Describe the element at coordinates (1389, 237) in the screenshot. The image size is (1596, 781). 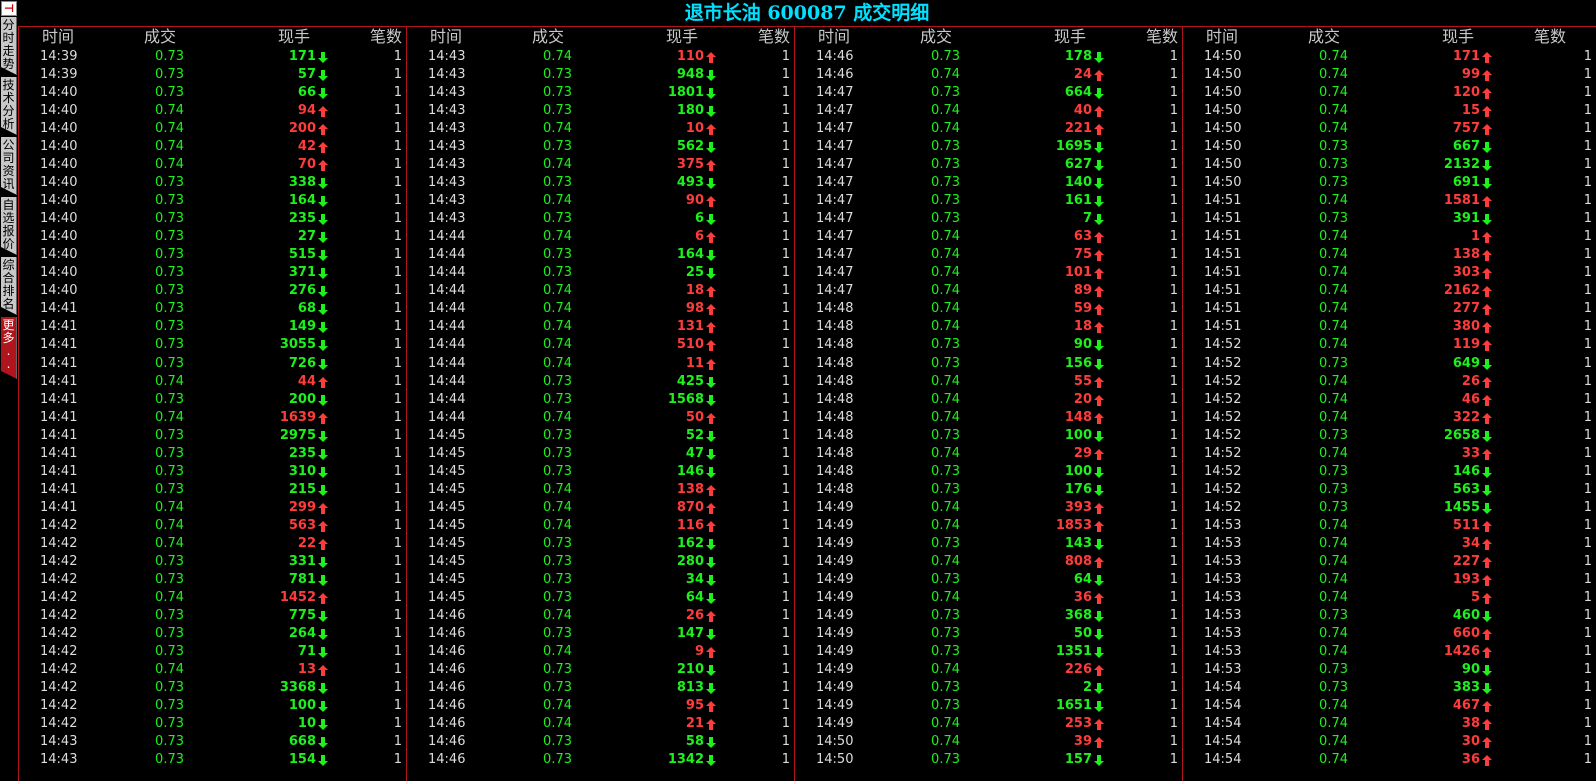
I see `table-row: 14:51 0.74 1 1` at that location.